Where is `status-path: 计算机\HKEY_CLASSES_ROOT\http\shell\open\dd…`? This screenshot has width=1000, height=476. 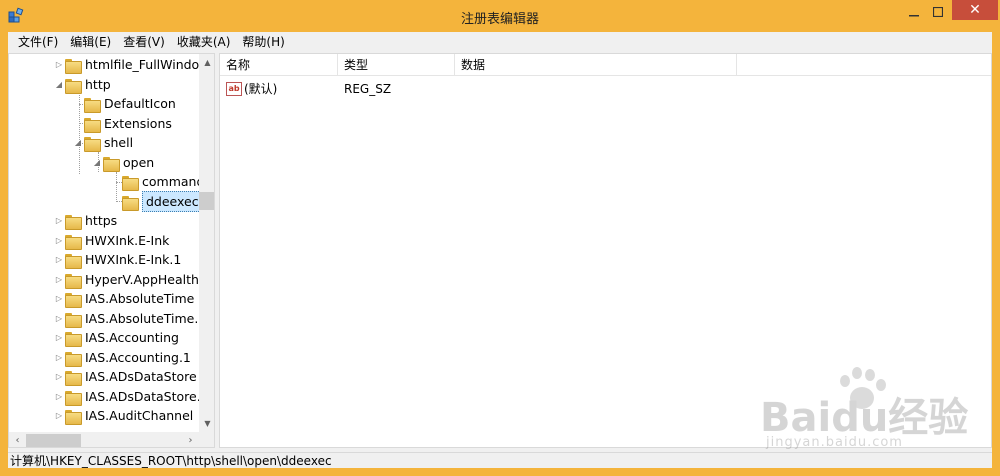
status-path: 计算机\HKEY_CLASSES_ROOT\http\shell\open\dd… is located at coordinates (171, 461).